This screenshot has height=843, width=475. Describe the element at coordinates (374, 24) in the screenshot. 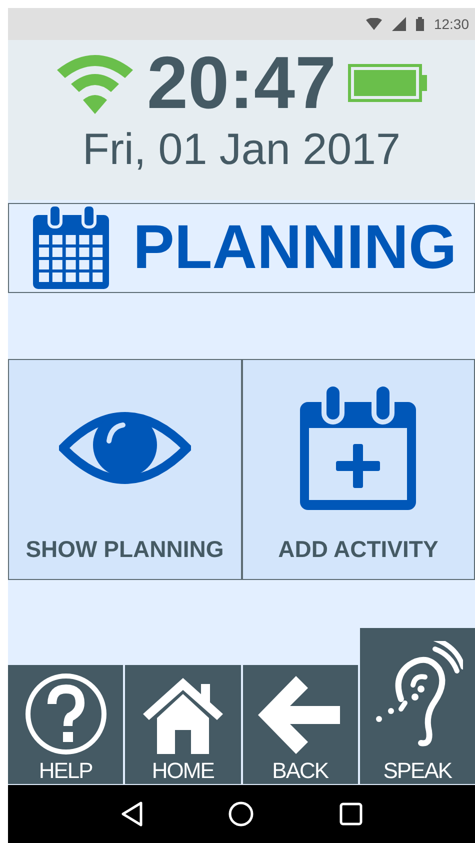

I see `wifi-icon` at that location.